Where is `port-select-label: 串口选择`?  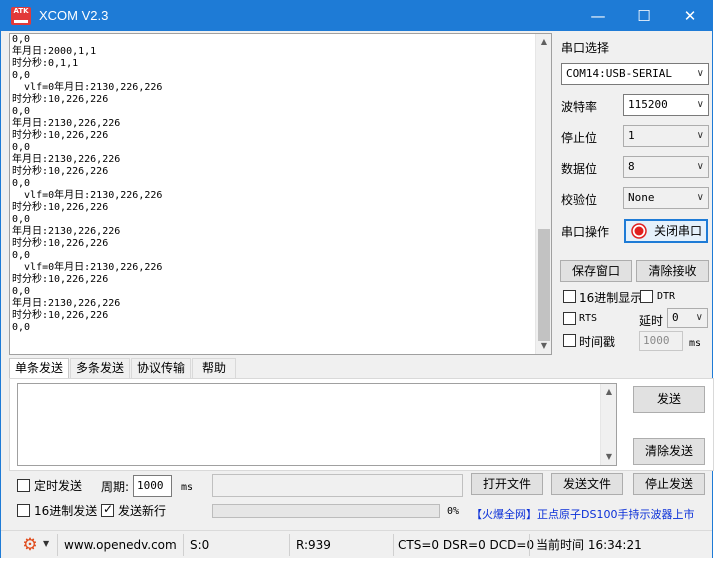
port-select-label: 串口选择 is located at coordinates (585, 48).